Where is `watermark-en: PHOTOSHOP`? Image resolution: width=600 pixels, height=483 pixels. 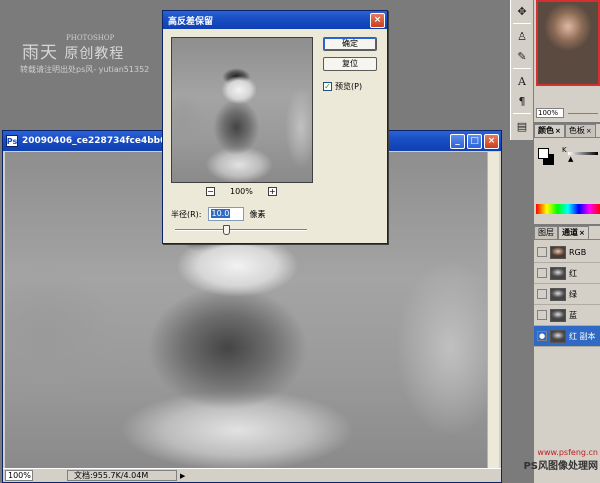 watermark-en: PHOTOSHOP is located at coordinates (90, 38).